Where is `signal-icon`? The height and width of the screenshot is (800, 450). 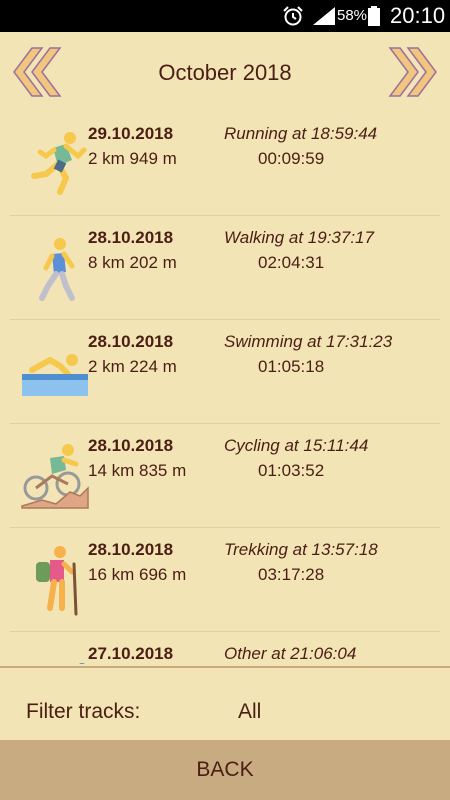 signal-icon is located at coordinates (324, 16).